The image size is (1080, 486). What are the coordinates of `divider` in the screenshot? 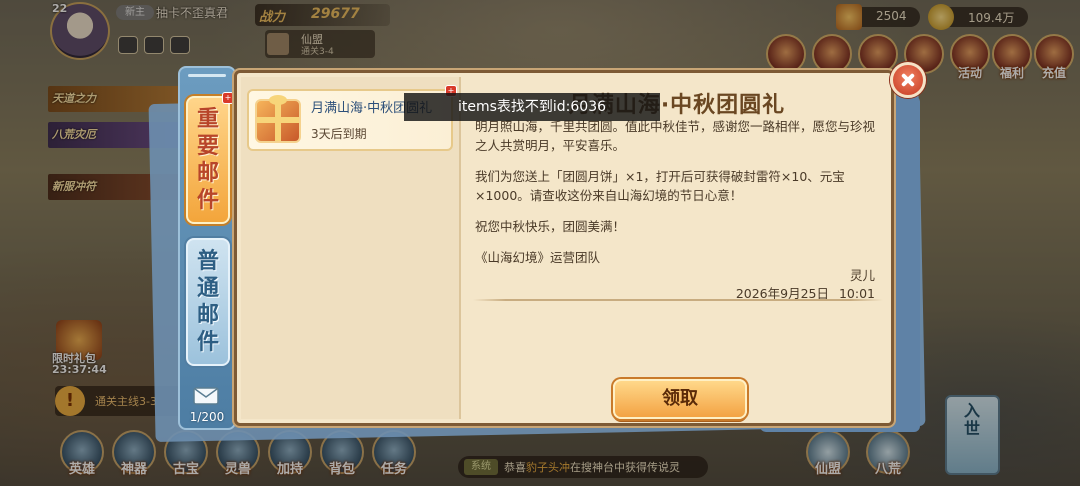 It's located at (678, 300).